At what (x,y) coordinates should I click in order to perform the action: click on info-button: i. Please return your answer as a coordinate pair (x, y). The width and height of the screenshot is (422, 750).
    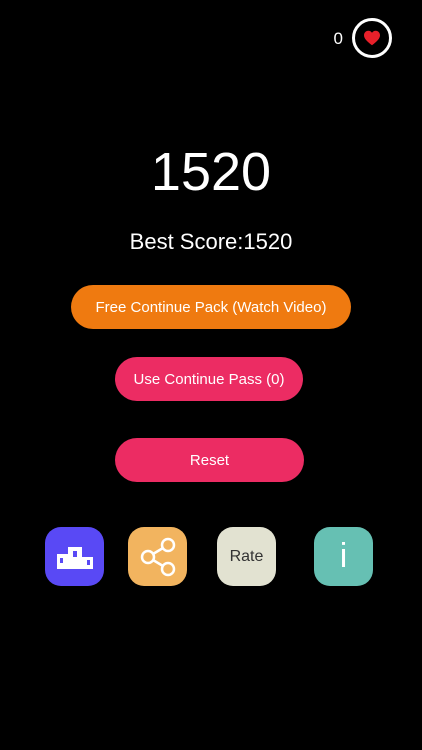
    Looking at the image, I should click on (343, 556).